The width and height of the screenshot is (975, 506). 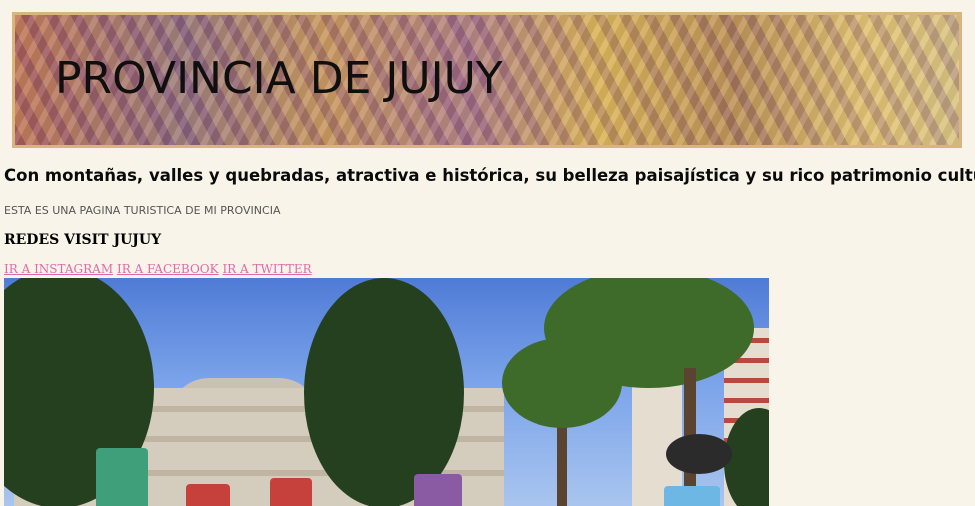 I want to click on instagram-link: IR A INSTAGRAM, so click(x=58, y=269).